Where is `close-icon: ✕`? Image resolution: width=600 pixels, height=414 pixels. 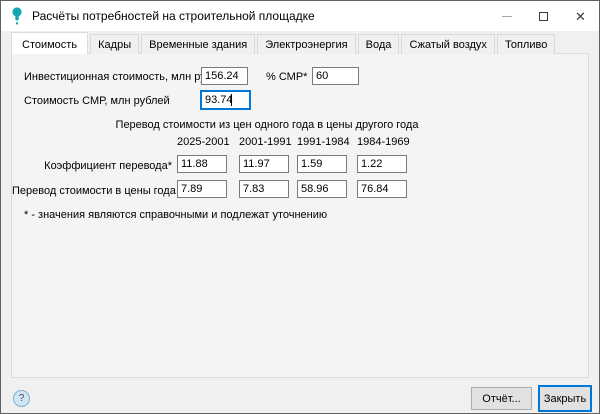 close-icon: ✕ is located at coordinates (580, 16).